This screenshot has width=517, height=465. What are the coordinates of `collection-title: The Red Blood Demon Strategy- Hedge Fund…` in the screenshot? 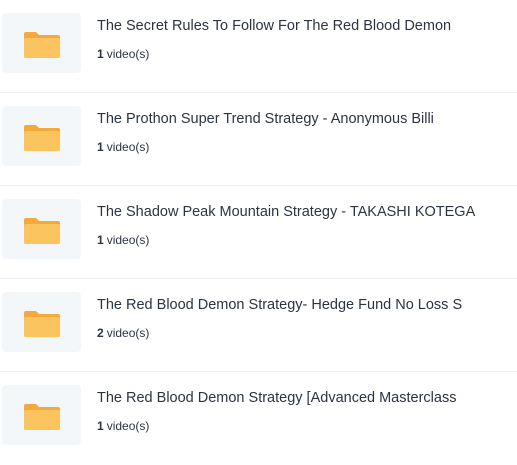 It's located at (303, 305).